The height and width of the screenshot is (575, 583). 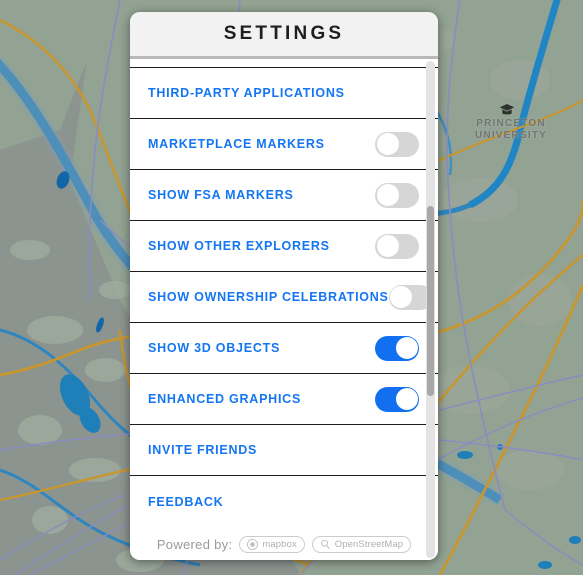 I want to click on settings-row-invite-friends: INVITE FRIENDS, so click(x=284, y=450).